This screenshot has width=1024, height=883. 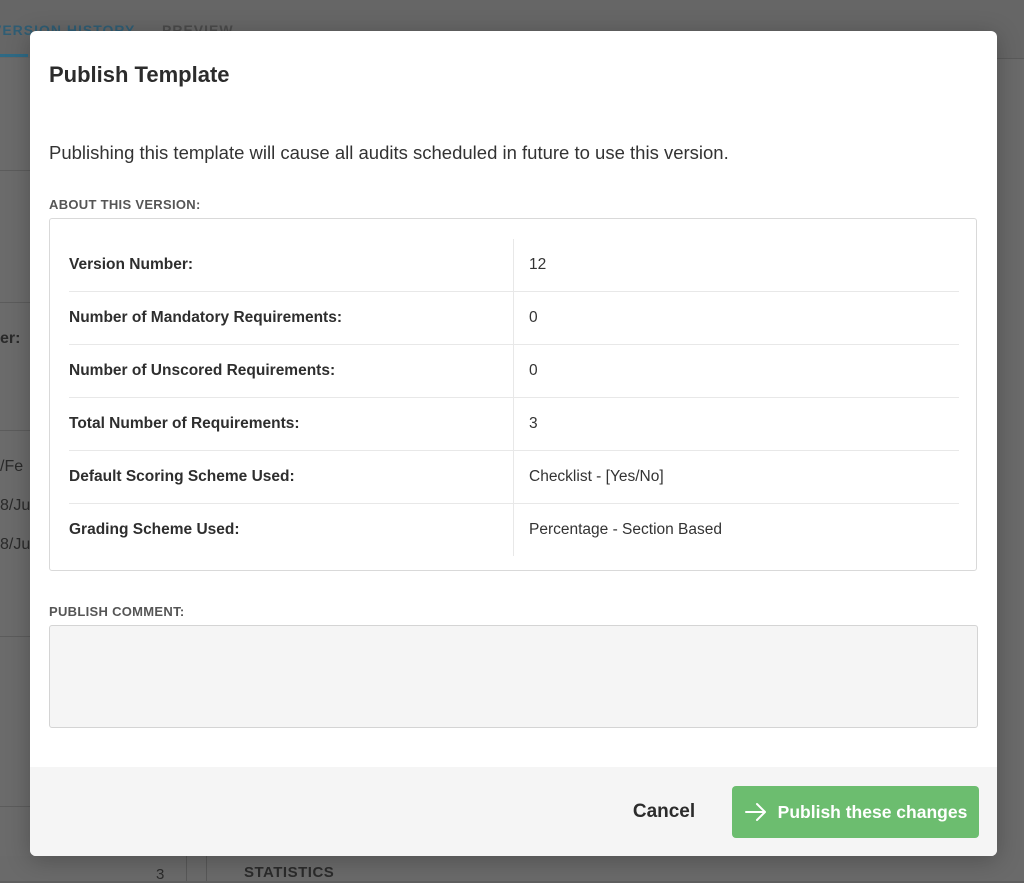 What do you see at coordinates (291, 265) in the screenshot?
I see `version-number-label: Version Number:` at bounding box center [291, 265].